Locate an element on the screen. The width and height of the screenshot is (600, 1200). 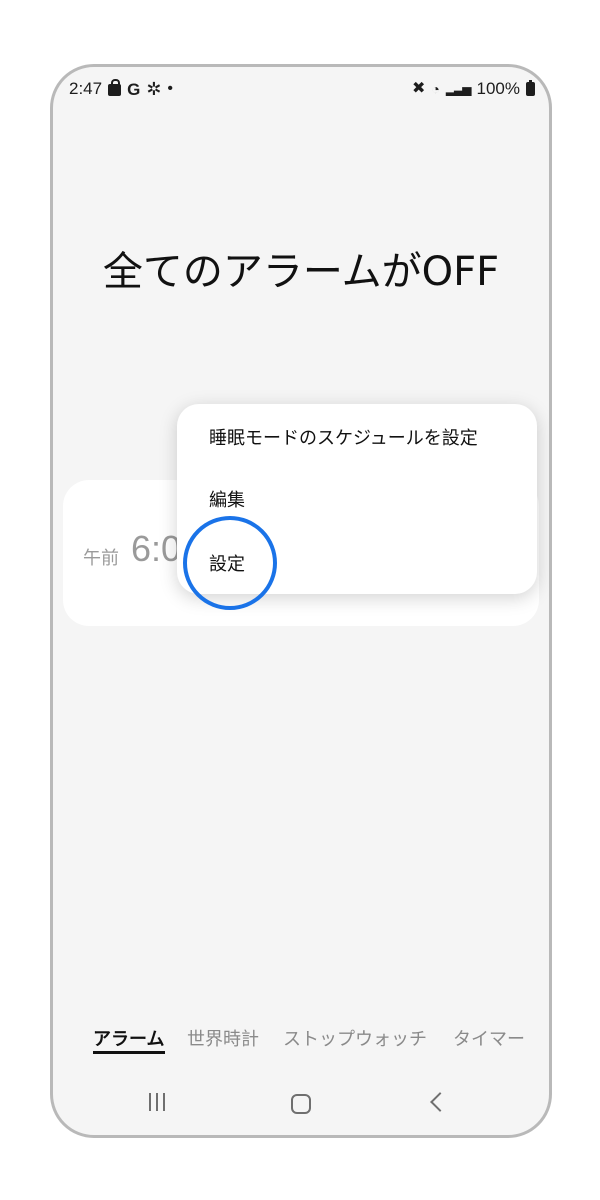
tab-stopwatch: ストップウォッチ is located at coordinates (355, 1038).